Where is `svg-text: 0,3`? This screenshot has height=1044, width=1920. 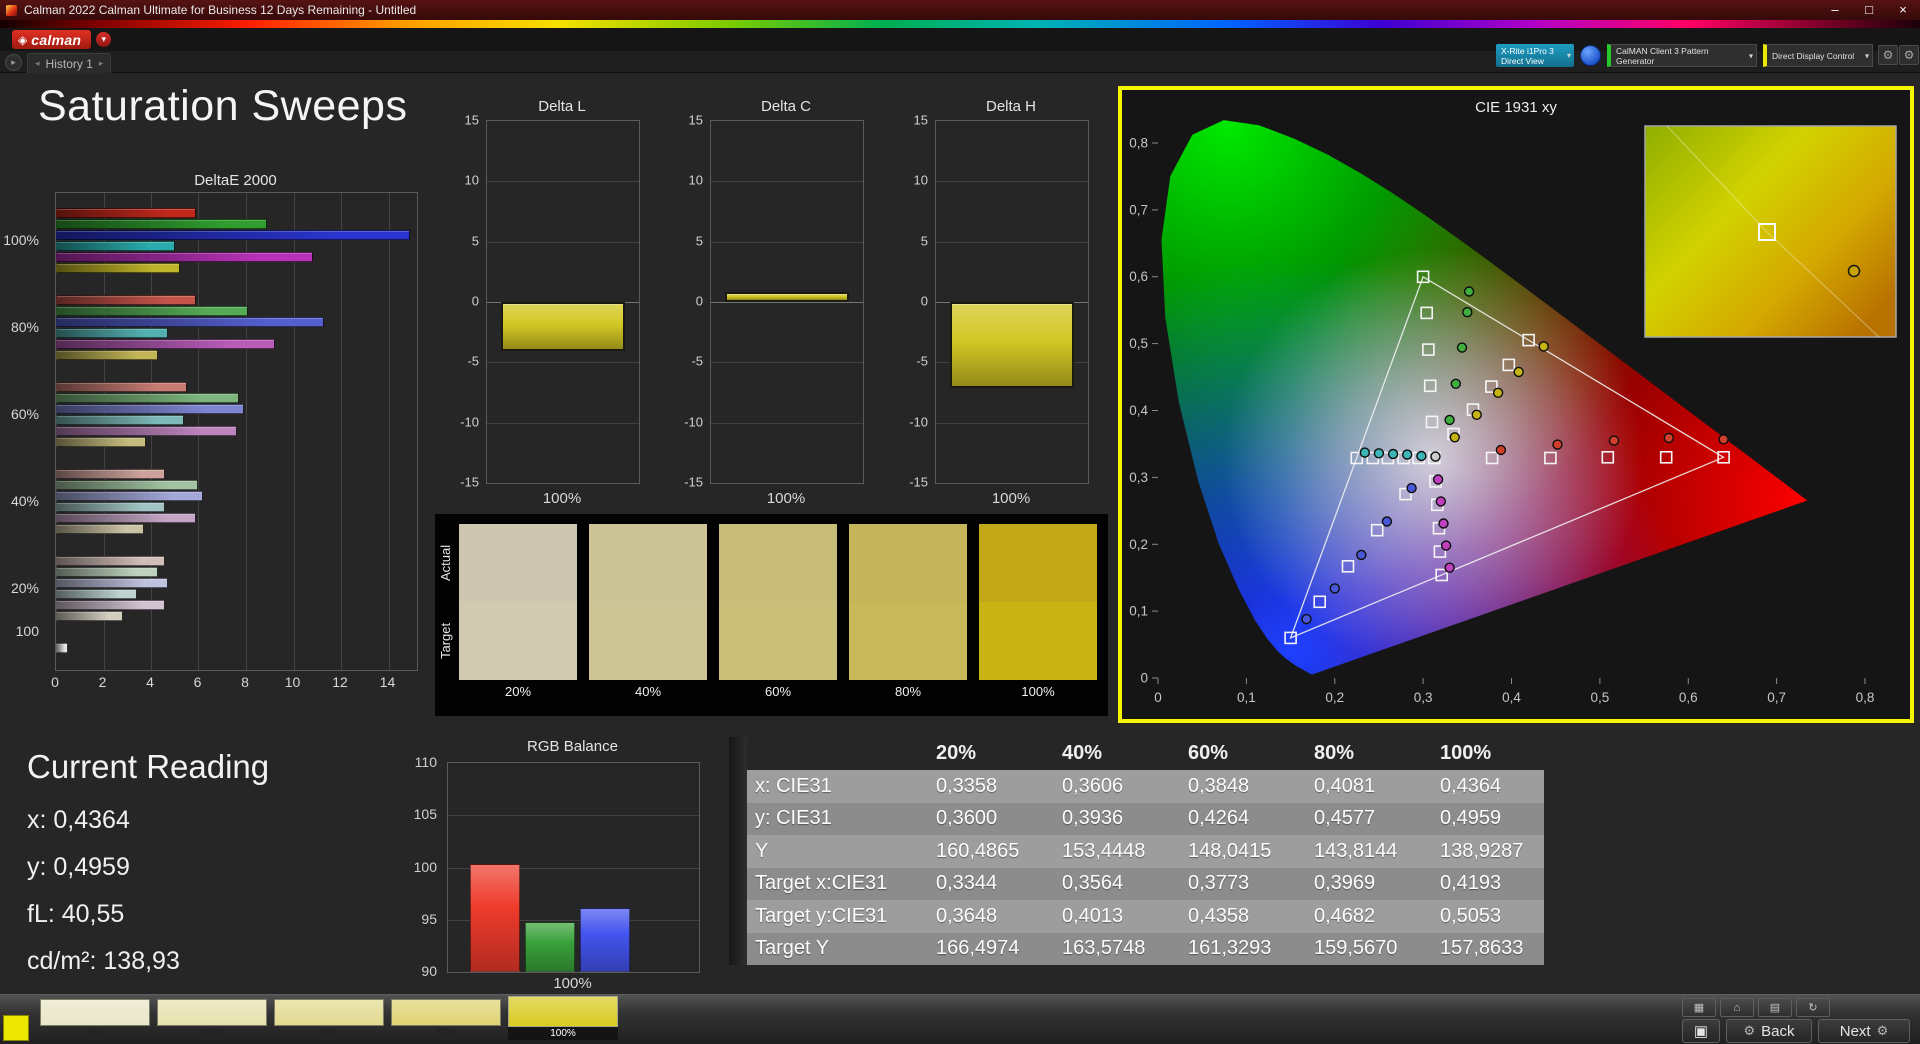
svg-text: 0,3 is located at coordinates (1423, 697).